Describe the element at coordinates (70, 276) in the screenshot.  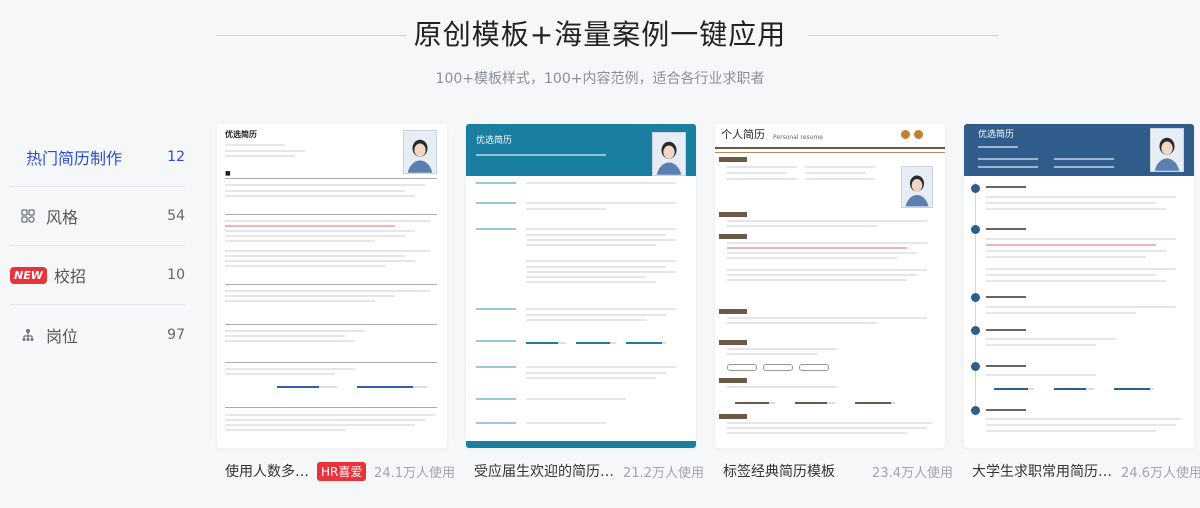
I see `sidebar-item-label: 校招` at that location.